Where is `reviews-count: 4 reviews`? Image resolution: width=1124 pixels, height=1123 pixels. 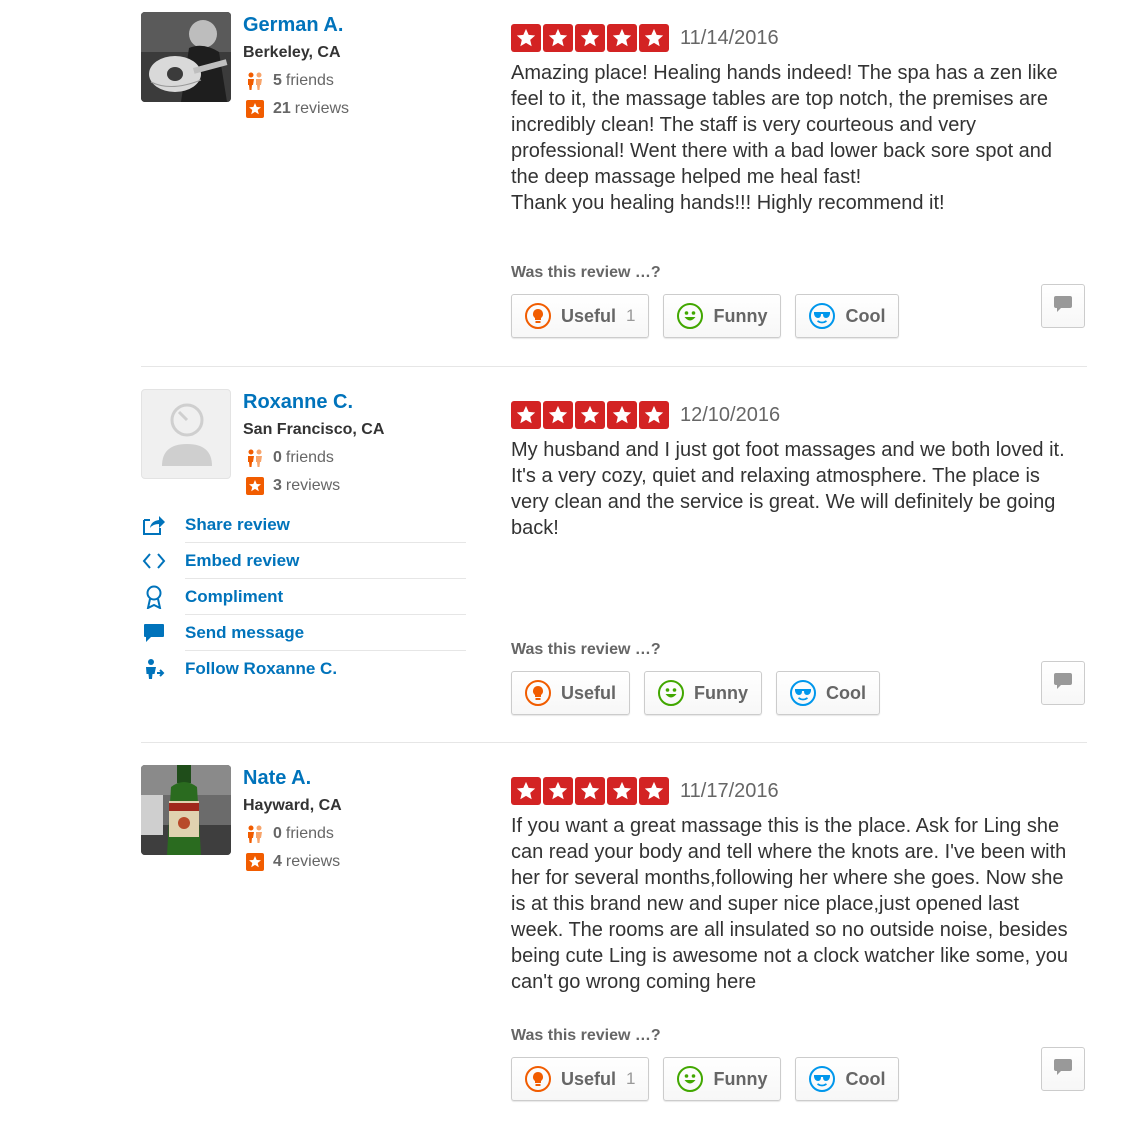 reviews-count: 4 reviews is located at coordinates (292, 862).